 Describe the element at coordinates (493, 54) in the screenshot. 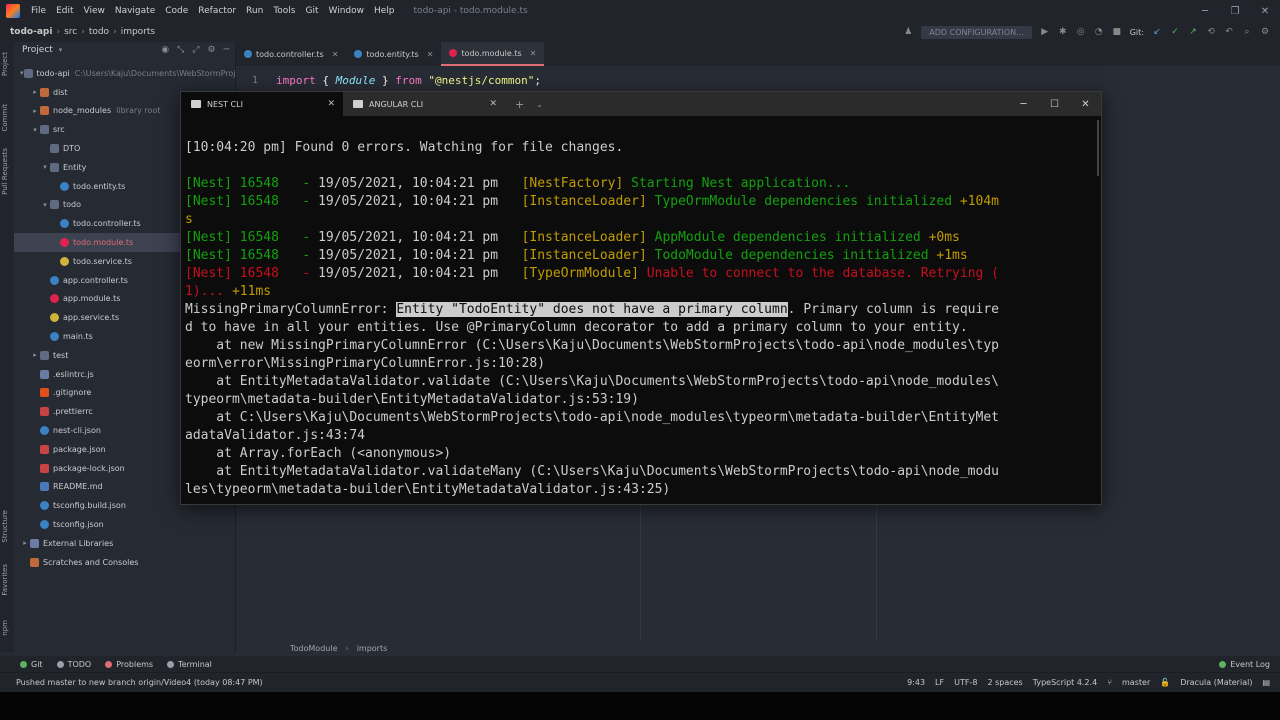

I see `editor-tab: todo.module.ts ✕` at that location.